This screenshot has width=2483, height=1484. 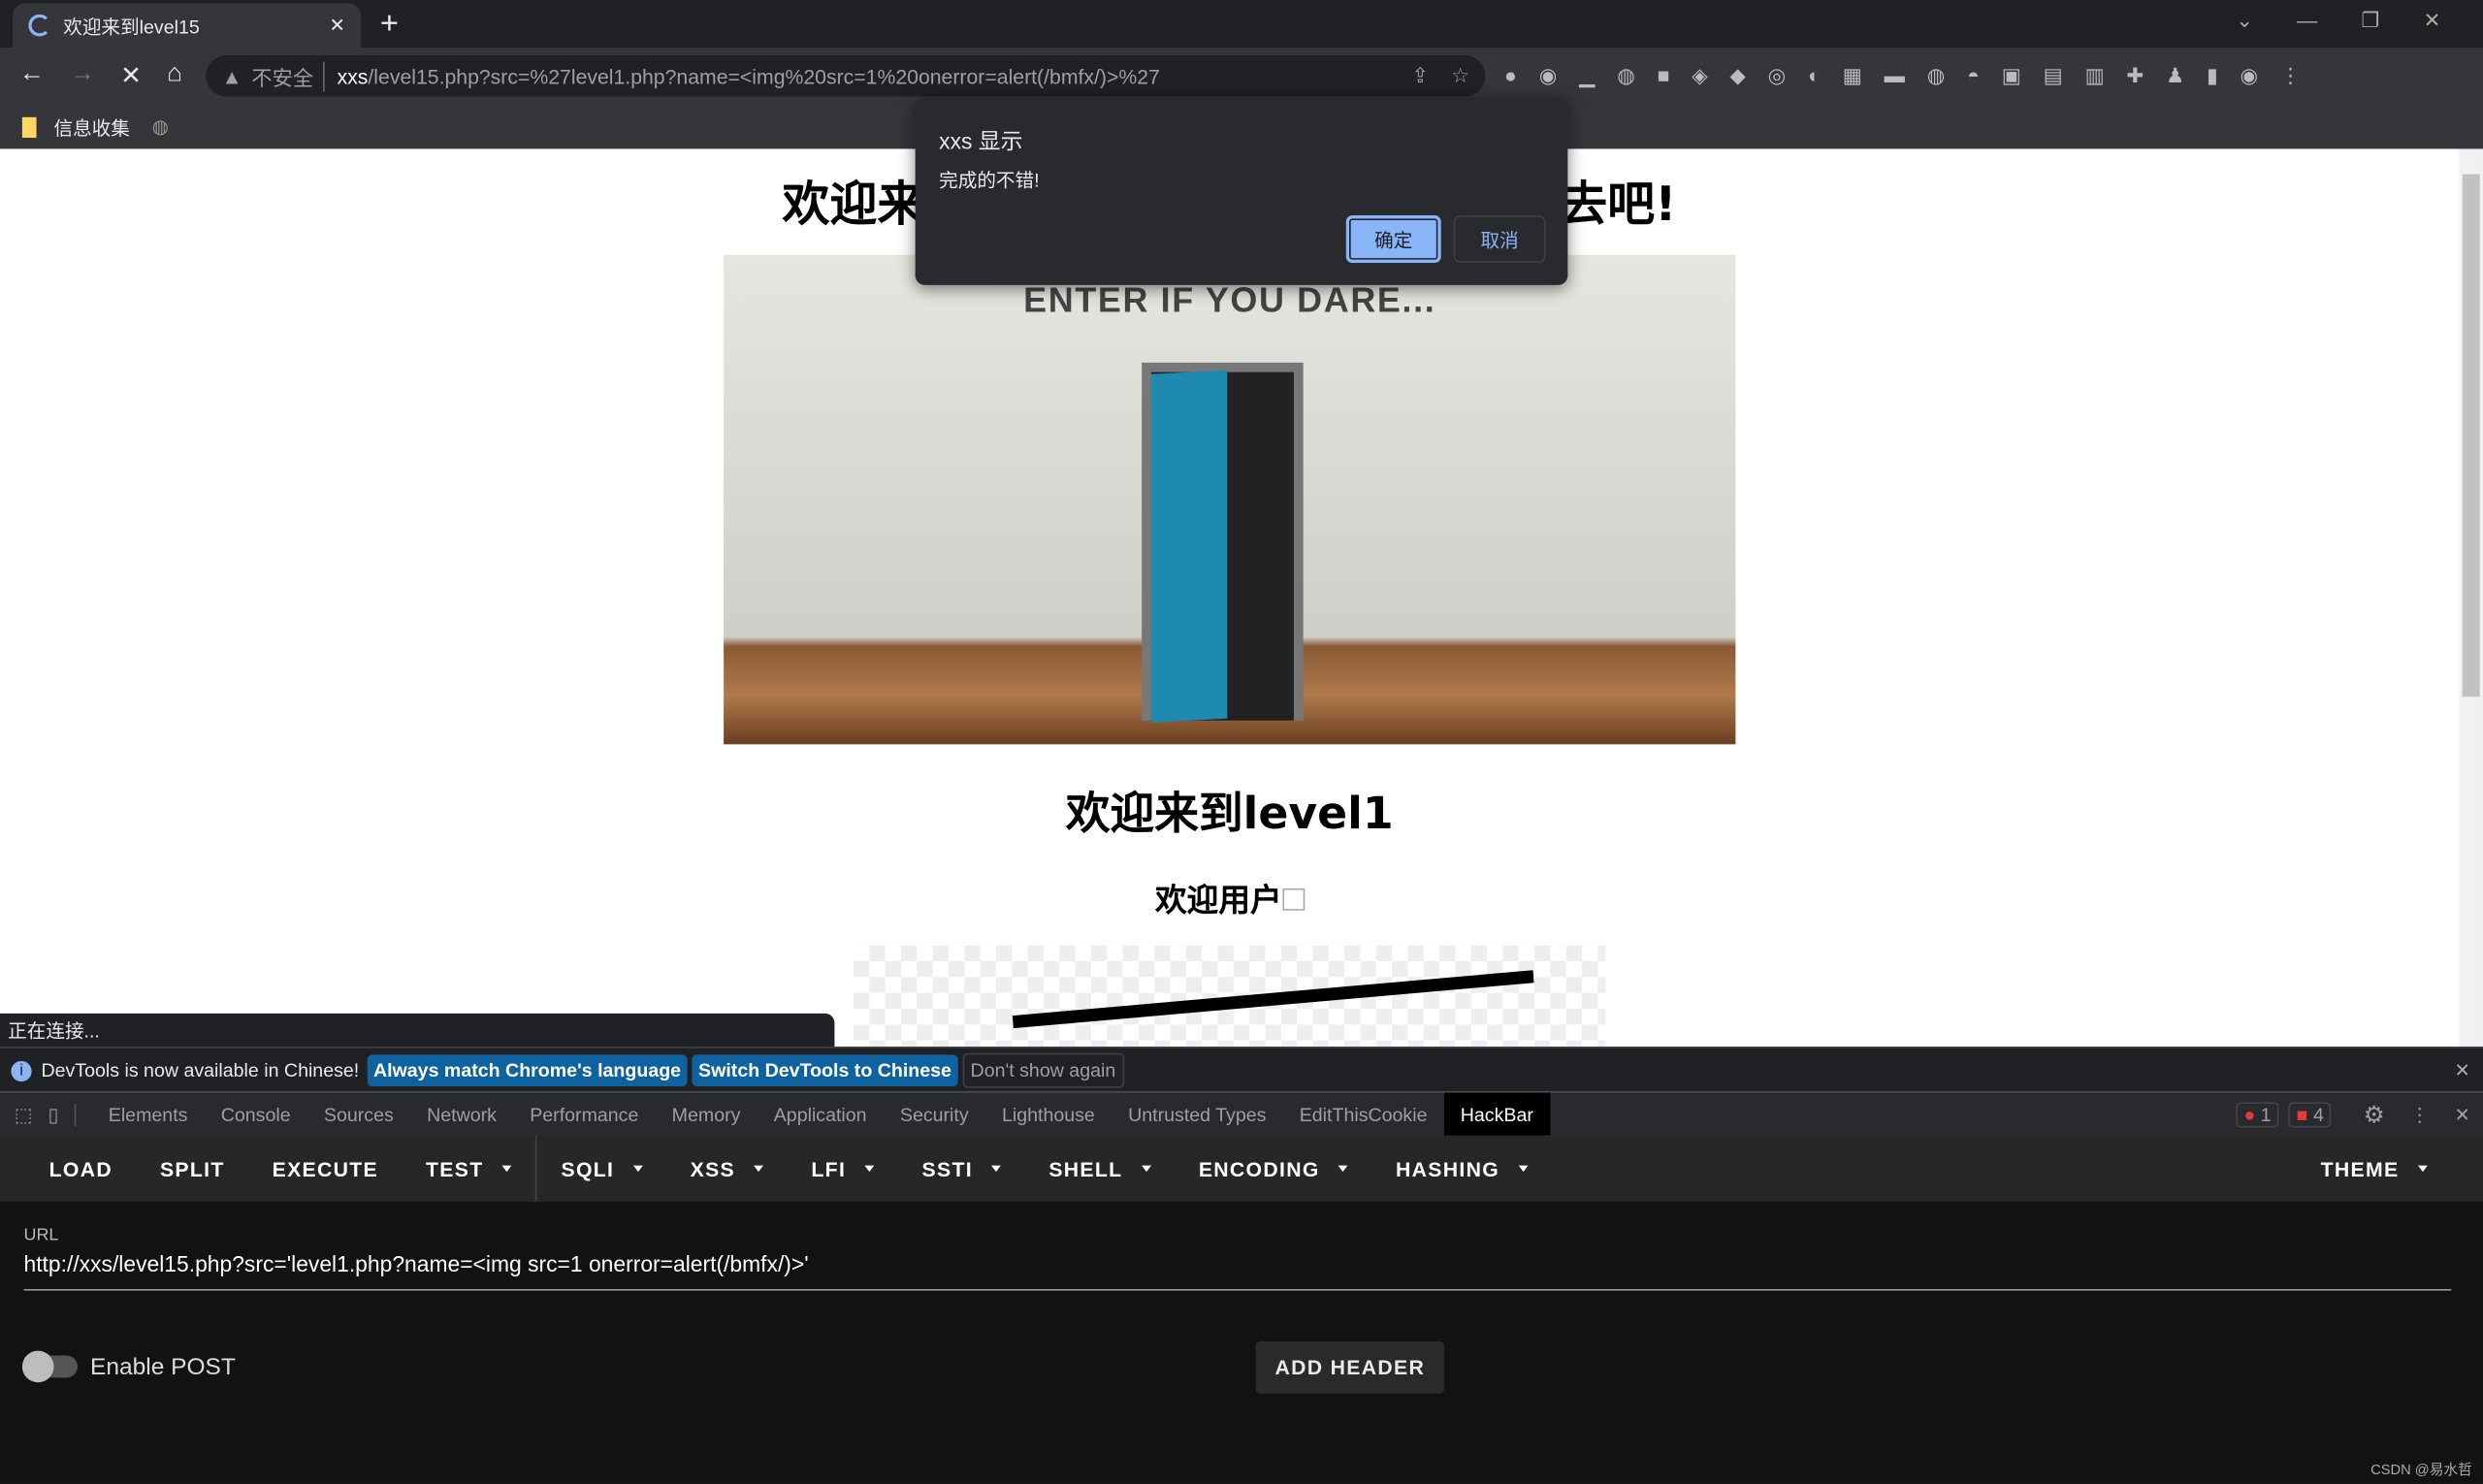 What do you see at coordinates (707, 1114) in the screenshot?
I see `devtools-tab-memory: Memory` at bounding box center [707, 1114].